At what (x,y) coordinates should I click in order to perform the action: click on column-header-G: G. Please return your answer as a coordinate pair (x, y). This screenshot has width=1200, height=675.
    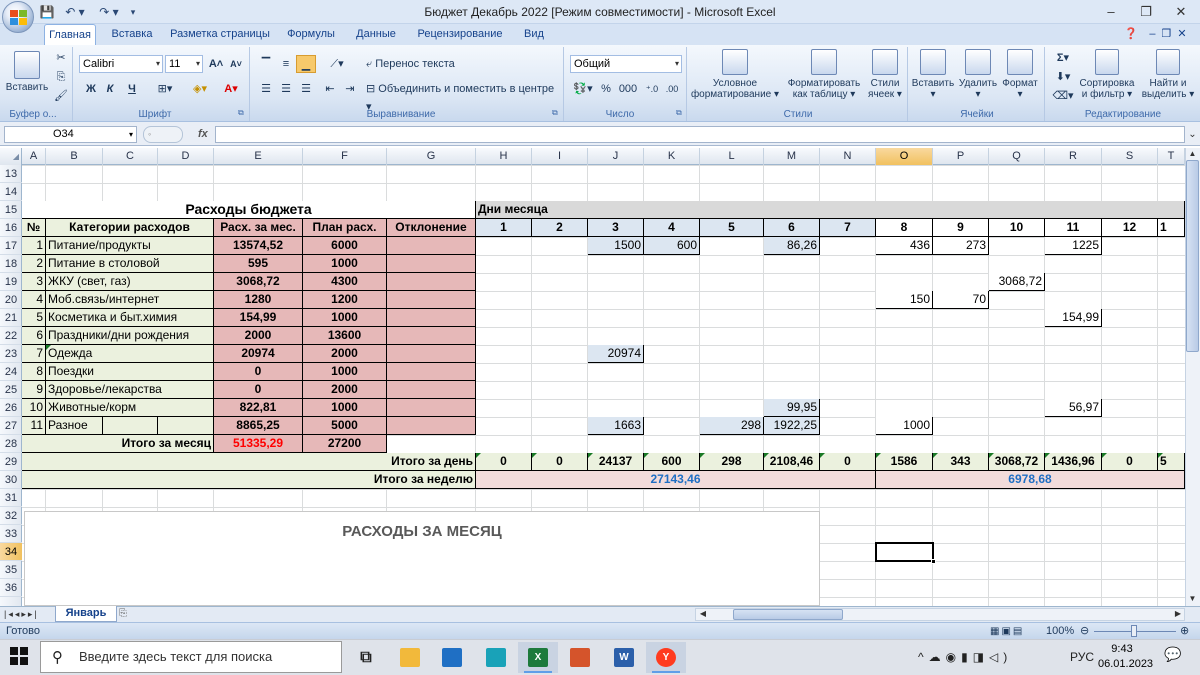
    Looking at the image, I should click on (431, 156).